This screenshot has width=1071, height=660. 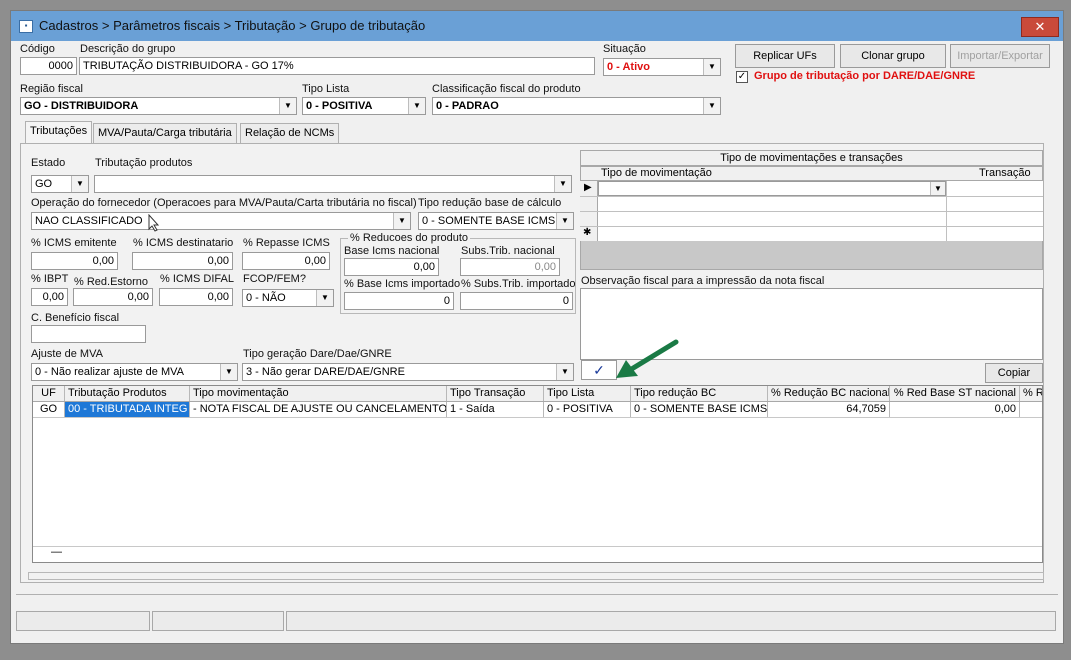 What do you see at coordinates (1000, 56) in the screenshot?
I see `importar-exportar-button: Importar/Exportar` at bounding box center [1000, 56].